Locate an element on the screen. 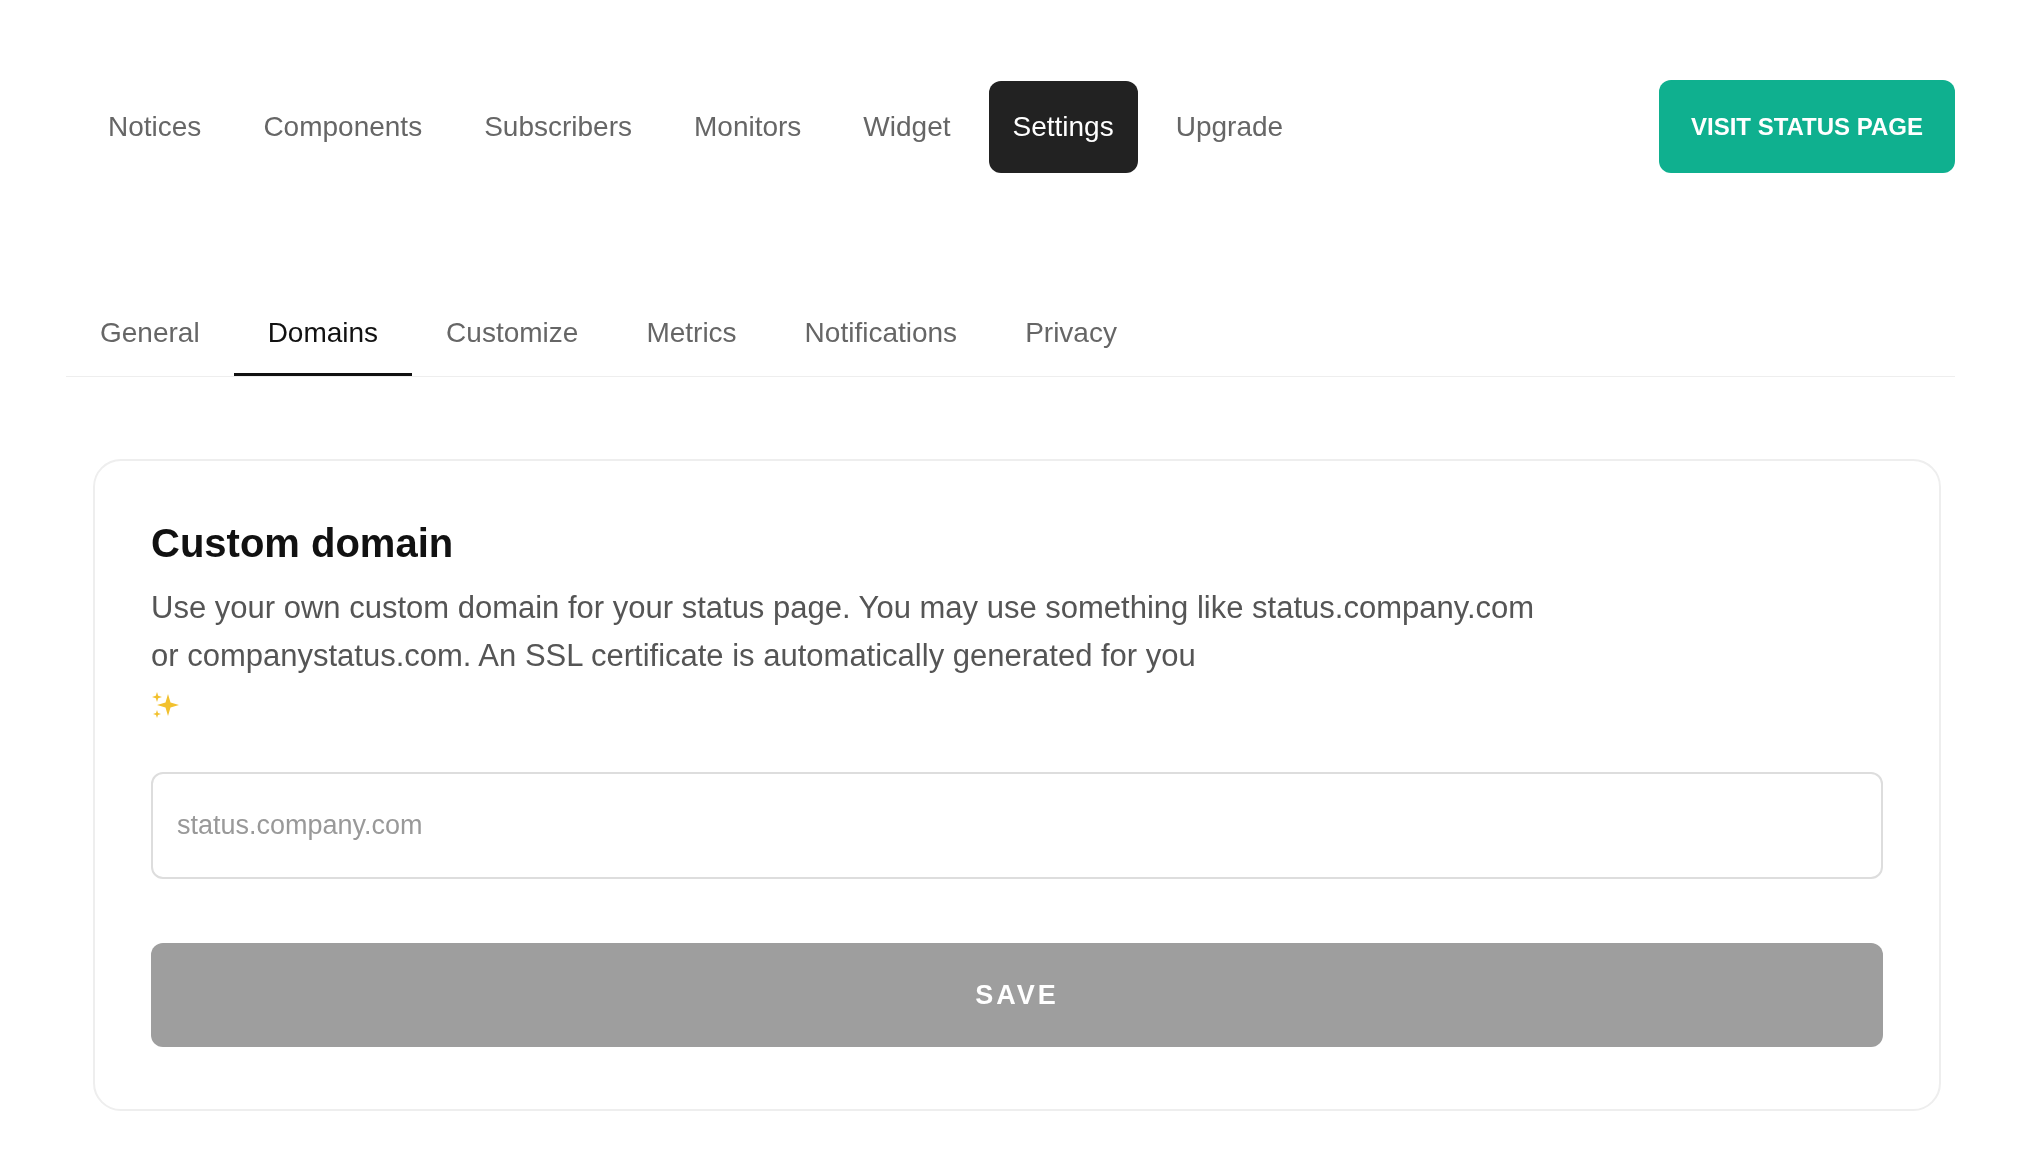 Image resolution: width=2028 pixels, height=1176 pixels. card-description: Use your own custom domain for your status page. You may use something like status.company.com or companystatus.com. An SSL certificate is automatically generated for you is located at coordinates (843, 632).